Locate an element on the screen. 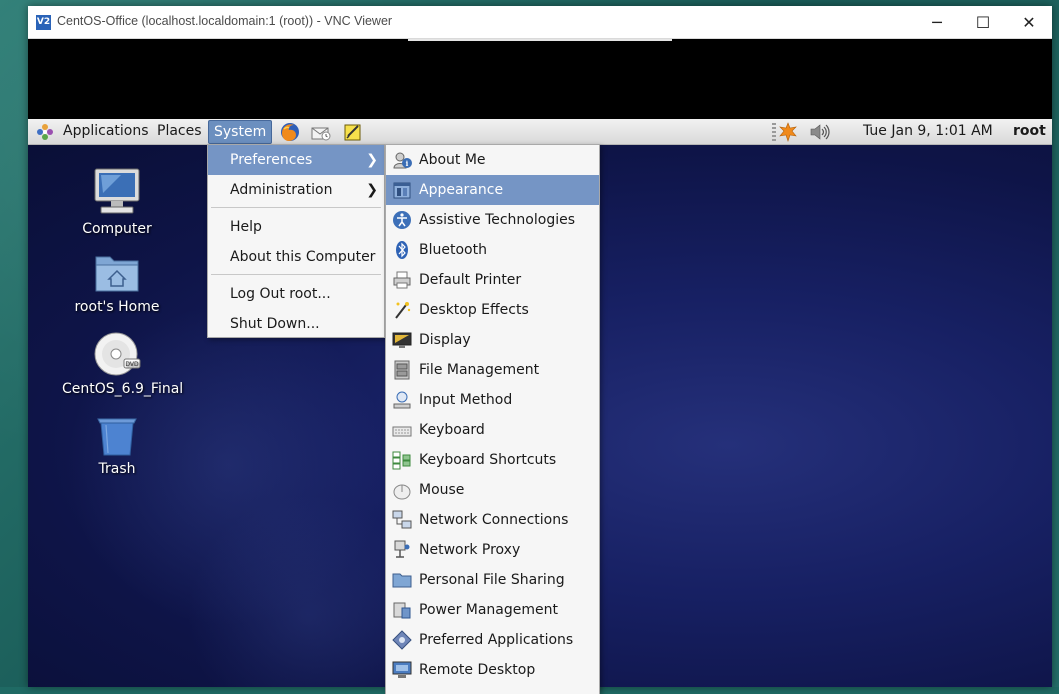 This screenshot has height=694, width=1059. svg-text: i is located at coordinates (407, 163).